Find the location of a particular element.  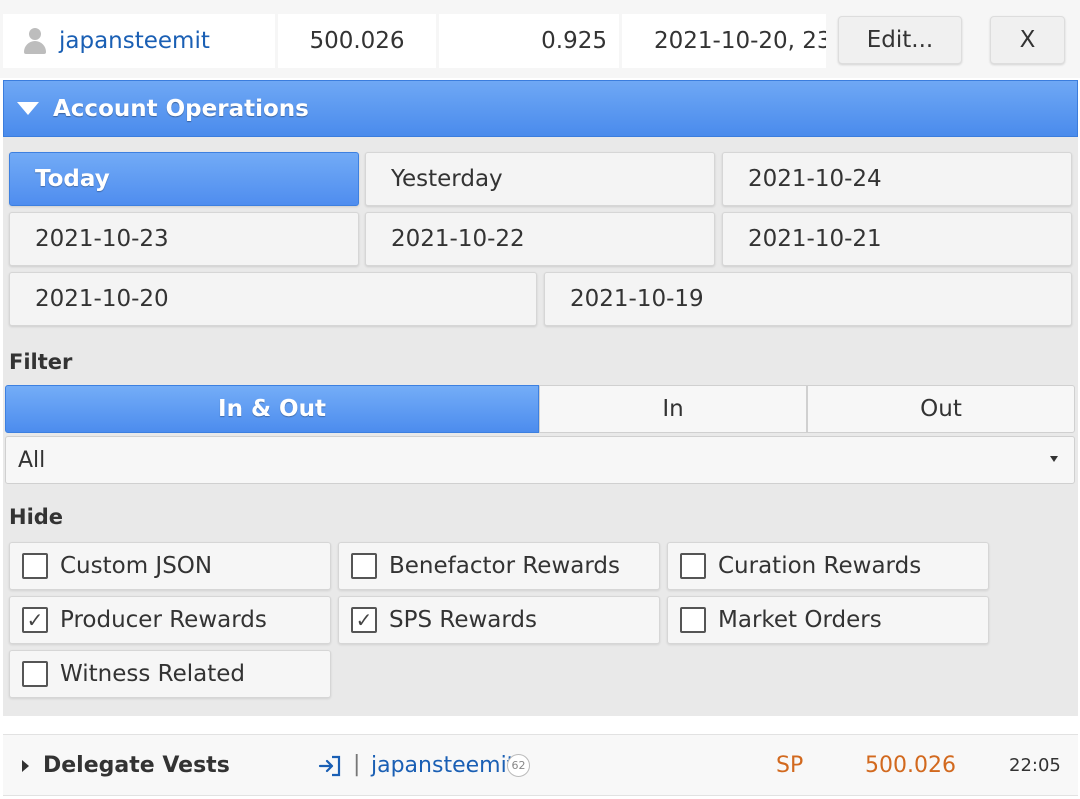

operation-time: 22:05 is located at coordinates (1035, 765).